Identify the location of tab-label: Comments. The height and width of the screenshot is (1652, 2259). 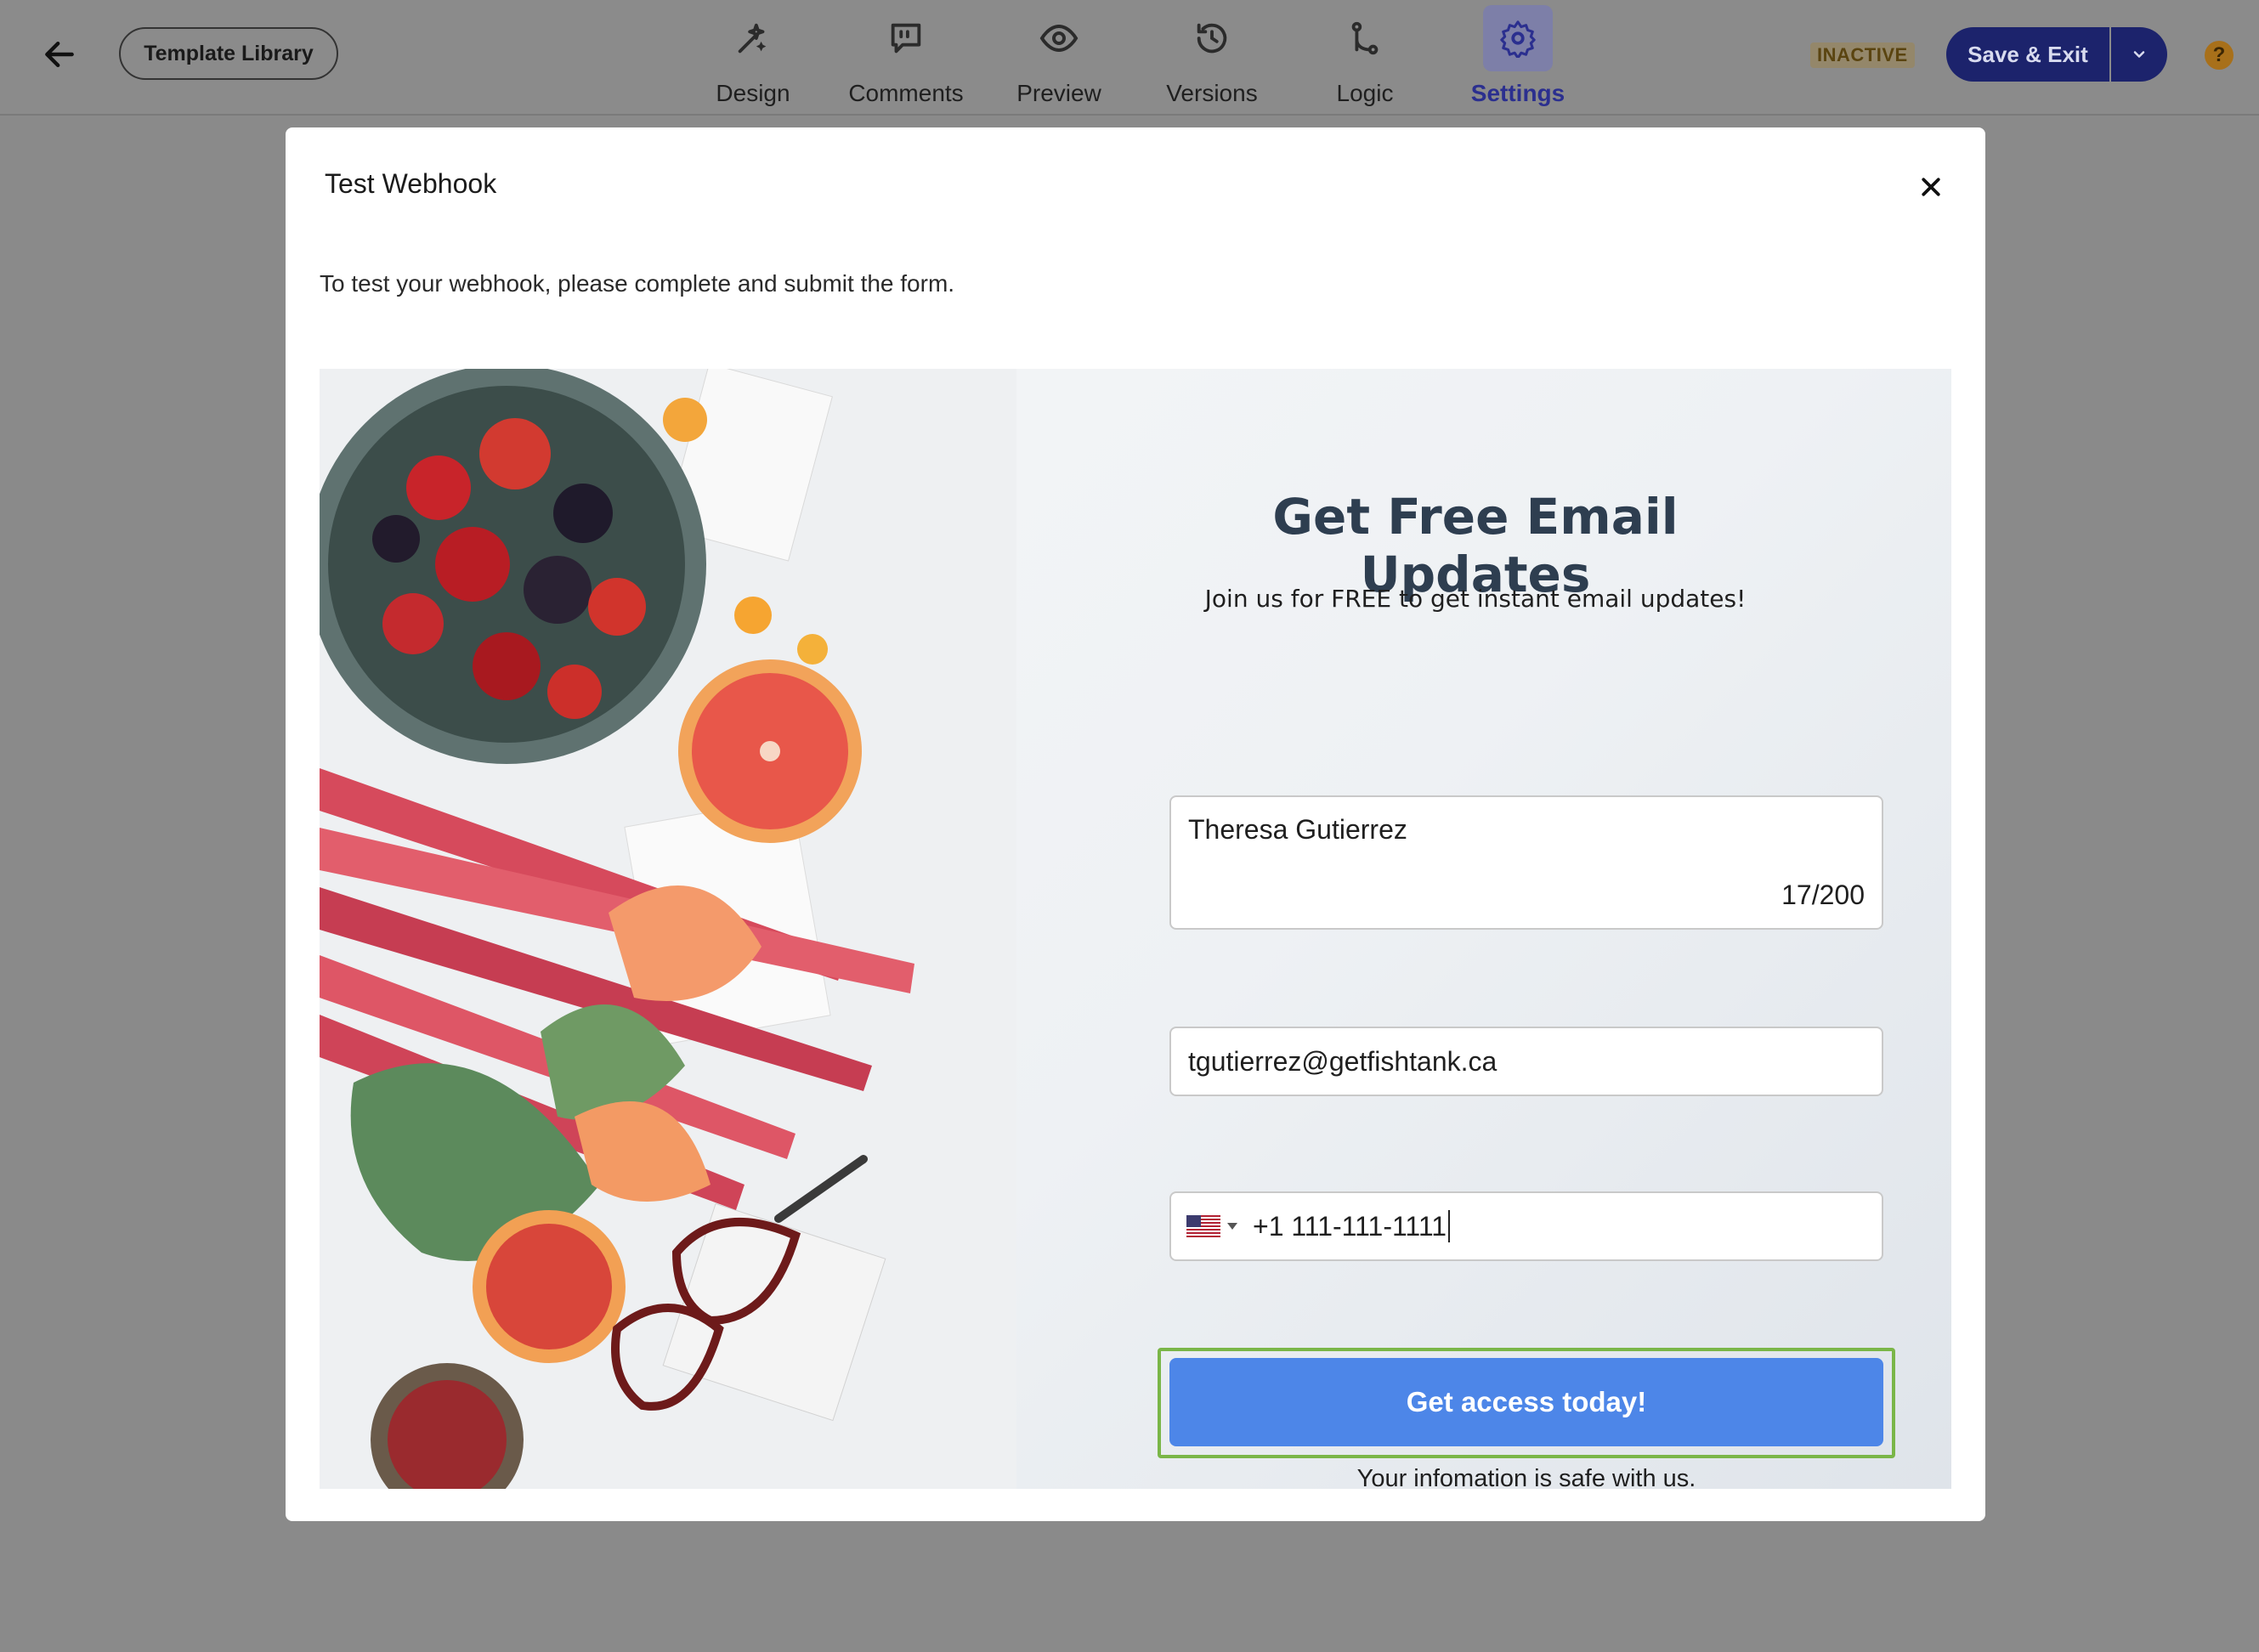
(906, 93).